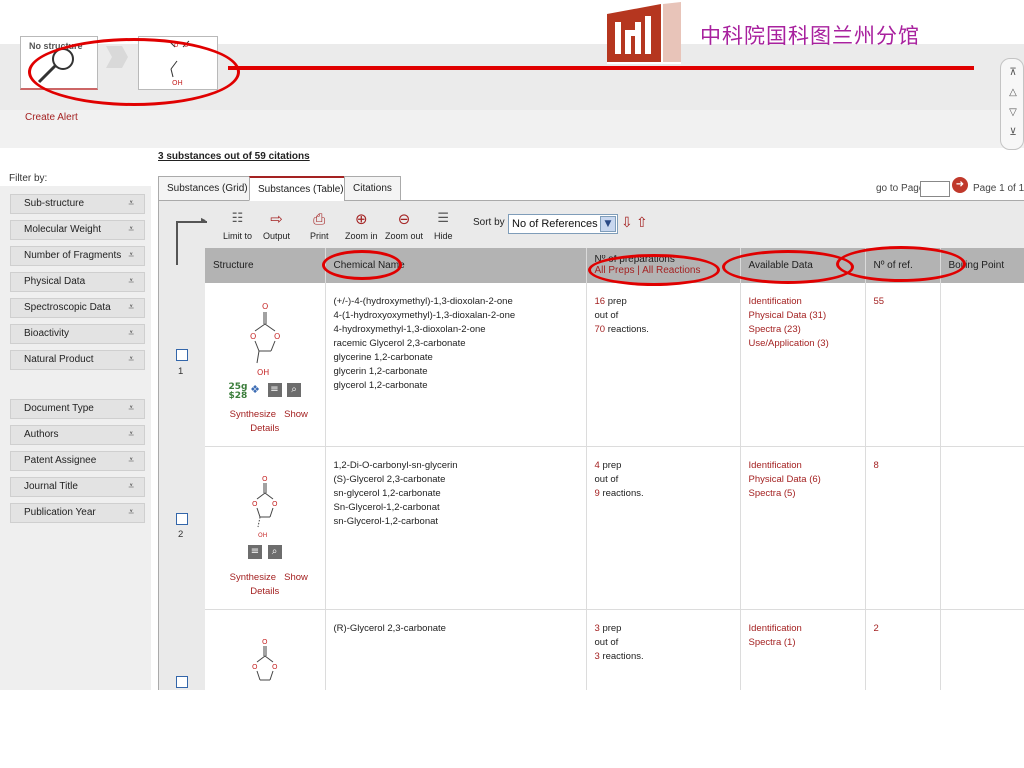 The image size is (1024, 768). Describe the element at coordinates (238, 392) in the screenshot. I see `price-icon: 25g $28` at that location.